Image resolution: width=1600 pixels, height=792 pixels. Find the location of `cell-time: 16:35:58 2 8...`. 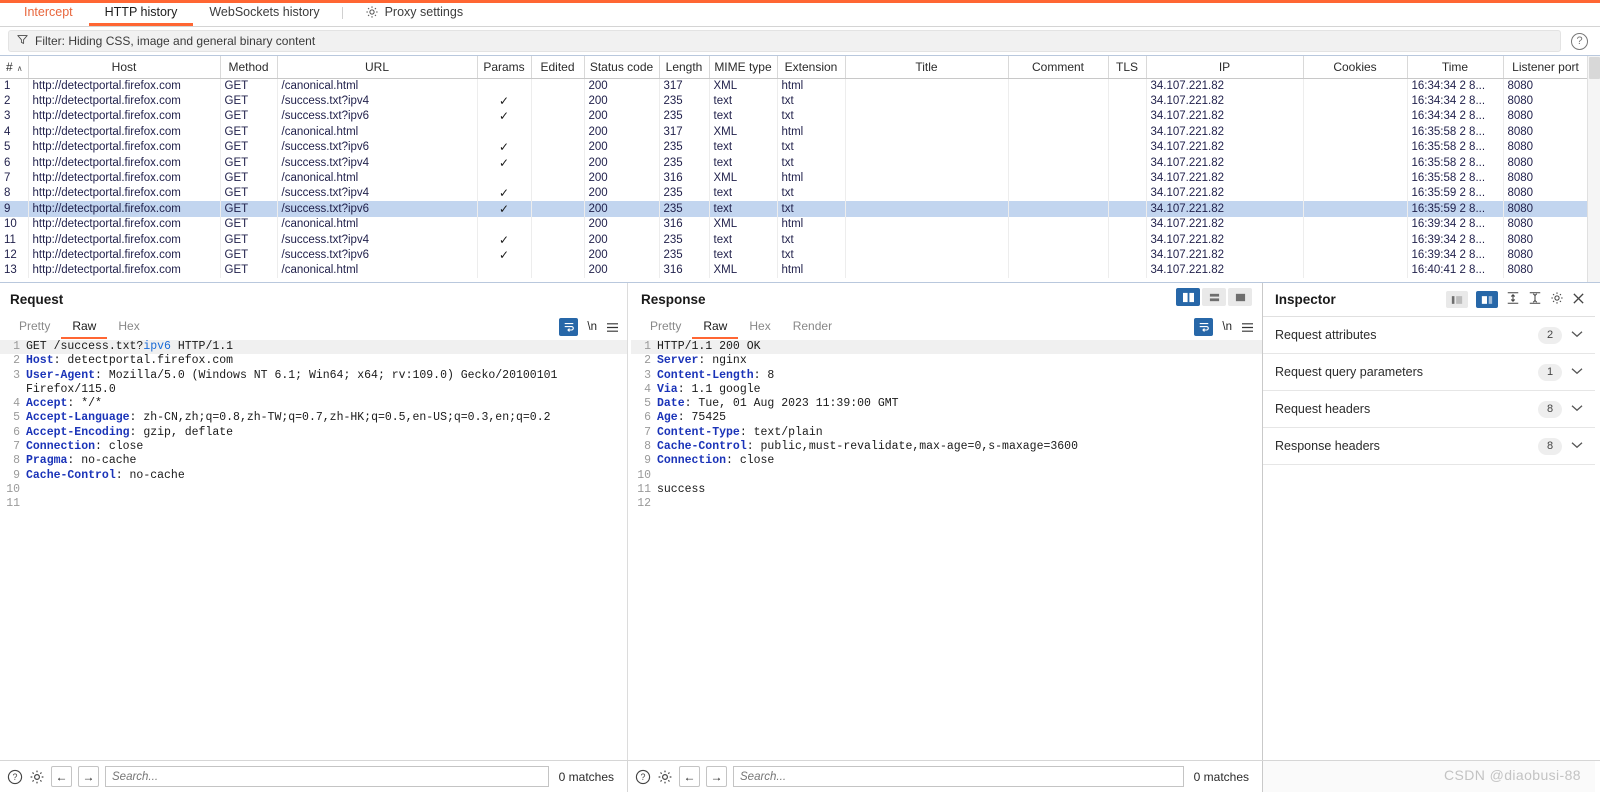

cell-time: 16:35:58 2 8... is located at coordinates (1455, 132).